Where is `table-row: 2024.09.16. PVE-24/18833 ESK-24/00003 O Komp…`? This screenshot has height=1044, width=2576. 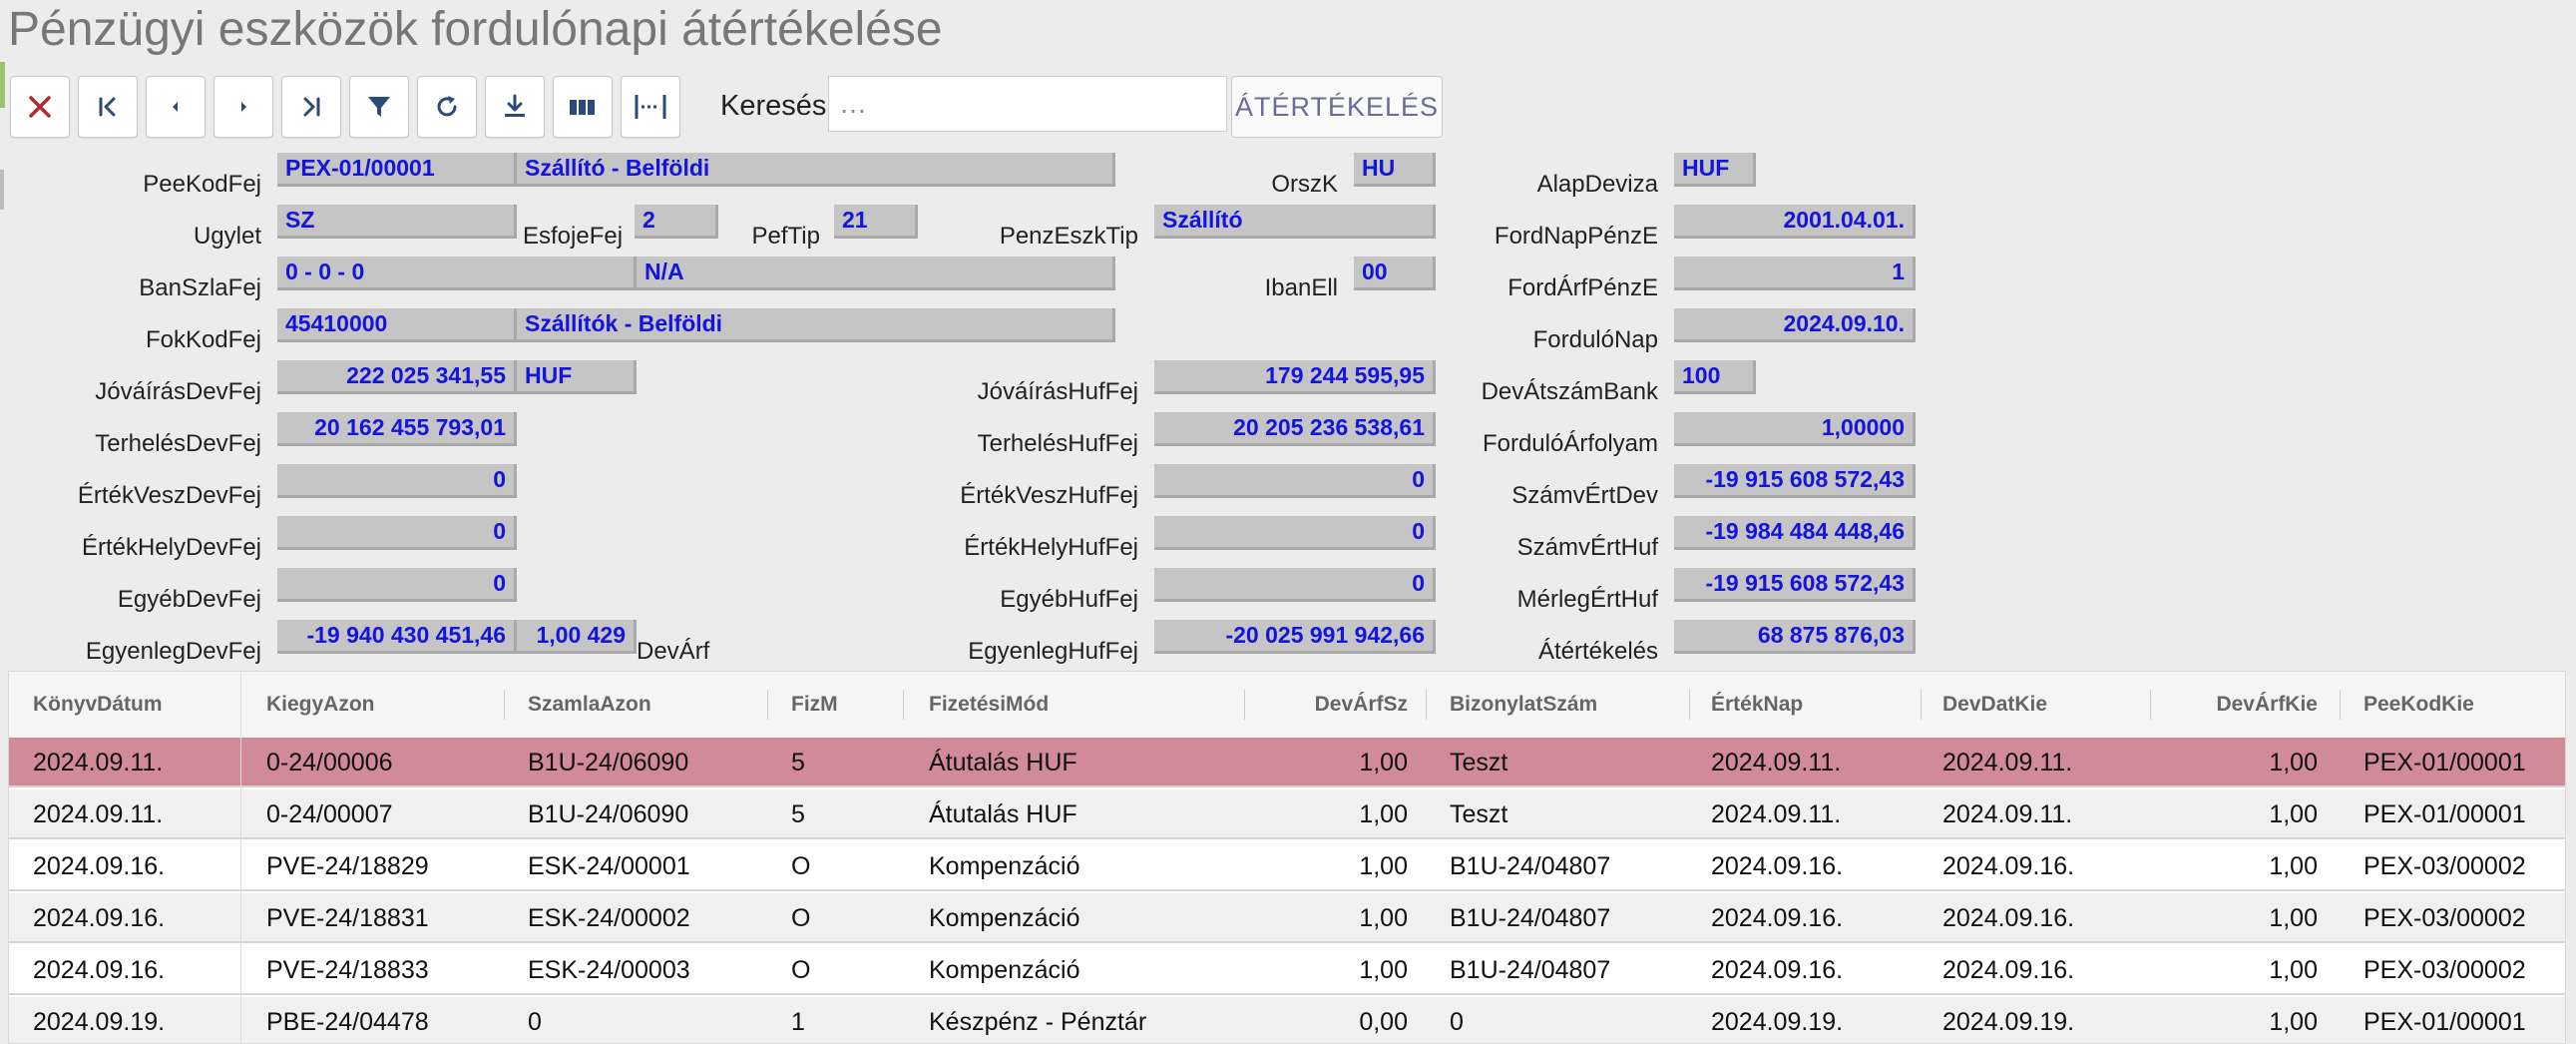
table-row: 2024.09.16. PVE-24/18833 ESK-24/00003 O Komp… is located at coordinates (1287, 970).